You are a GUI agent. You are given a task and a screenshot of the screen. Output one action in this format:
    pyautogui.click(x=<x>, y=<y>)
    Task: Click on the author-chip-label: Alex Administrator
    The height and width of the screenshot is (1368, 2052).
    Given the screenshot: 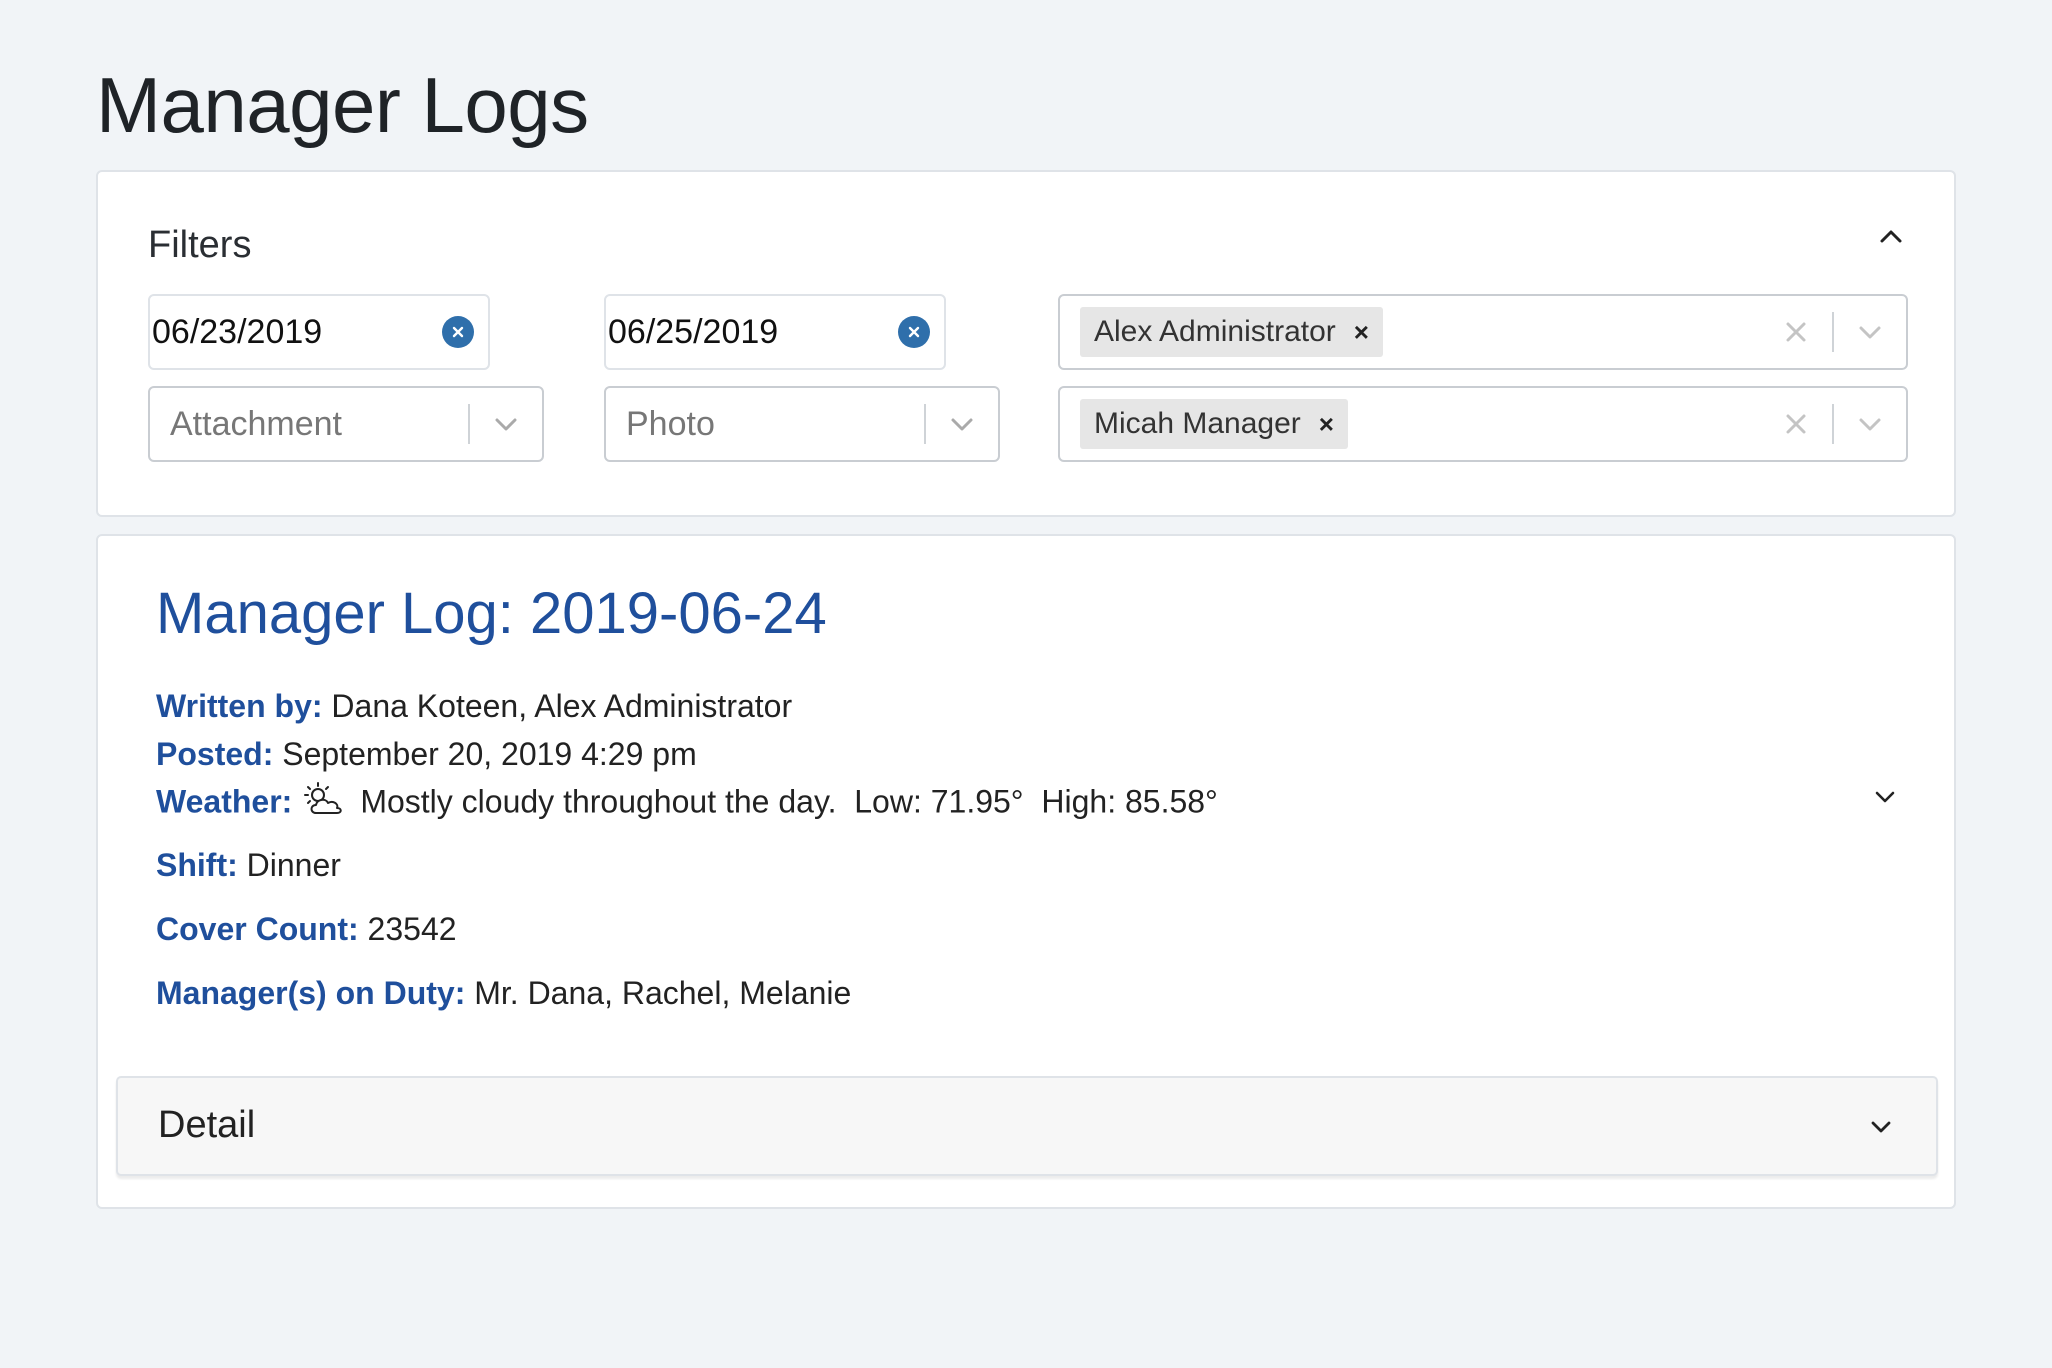 What is the action you would take?
    pyautogui.click(x=1215, y=331)
    